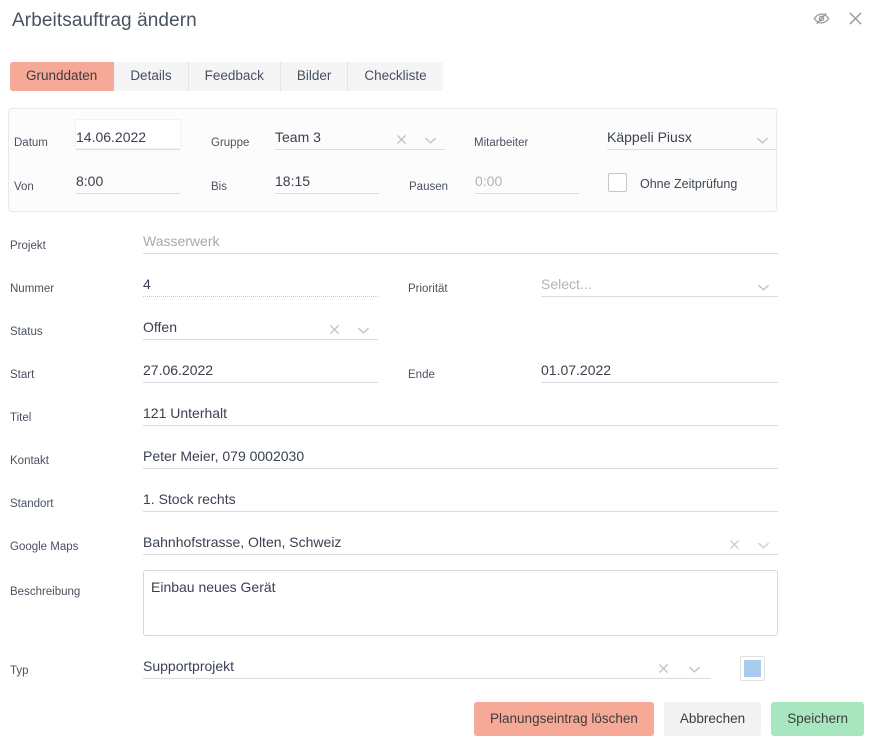  Describe the element at coordinates (111, 137) in the screenshot. I see `datum-value: 14.06.2022` at that location.